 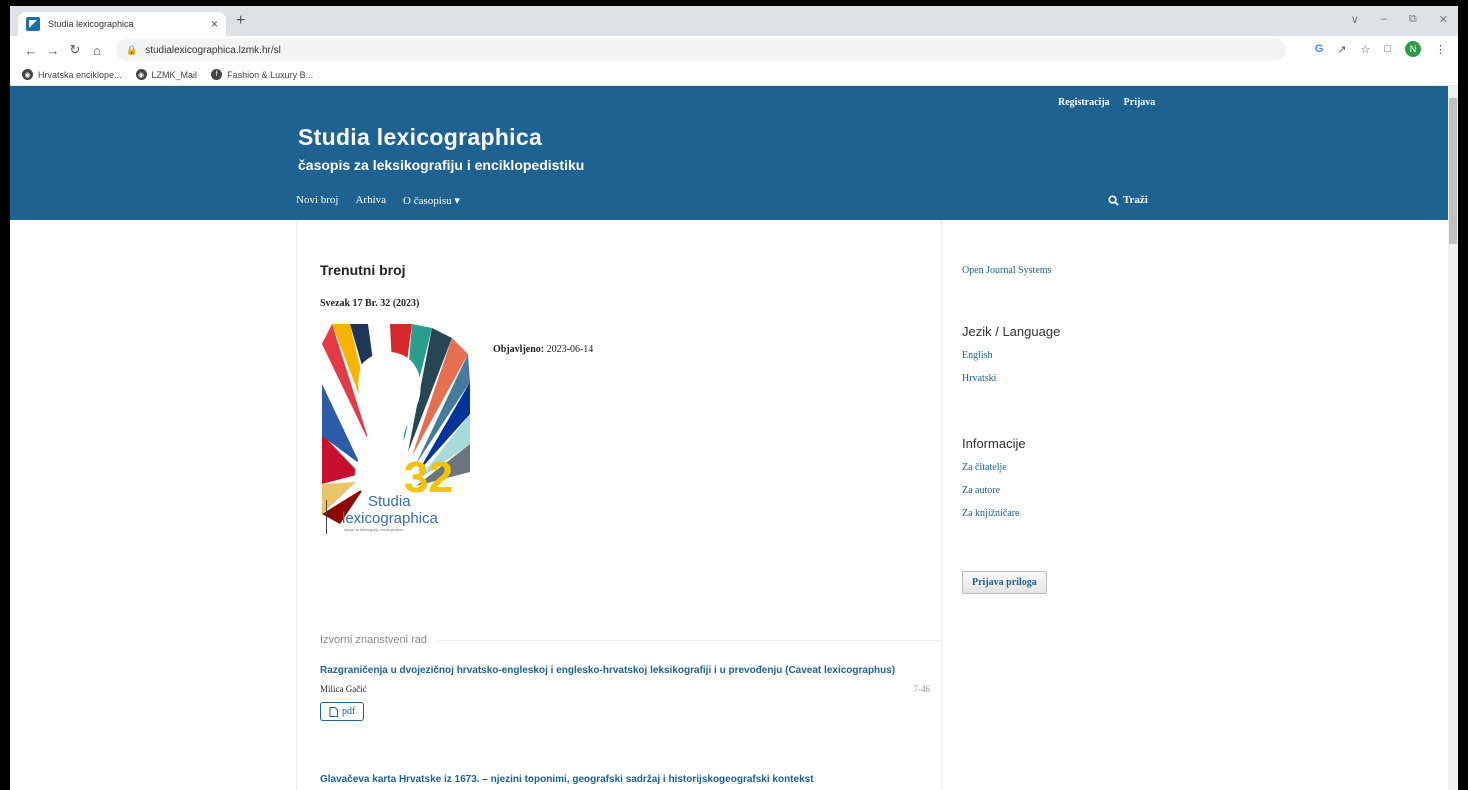 What do you see at coordinates (373, 640) in the screenshot?
I see `section-title: Izvorni znanstveni rad` at bounding box center [373, 640].